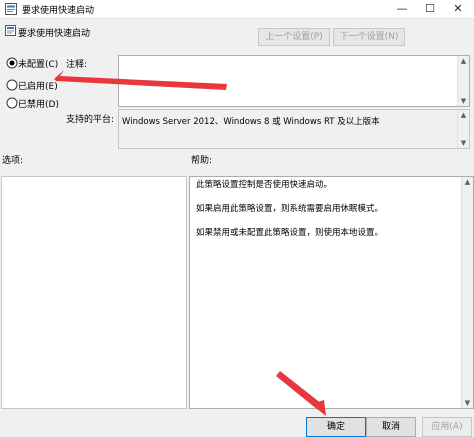 This screenshot has height=437, width=474. What do you see at coordinates (264, 185) in the screenshot?
I see `help-paragraph: 此策略设置控制是否使用快速启动。` at bounding box center [264, 185].